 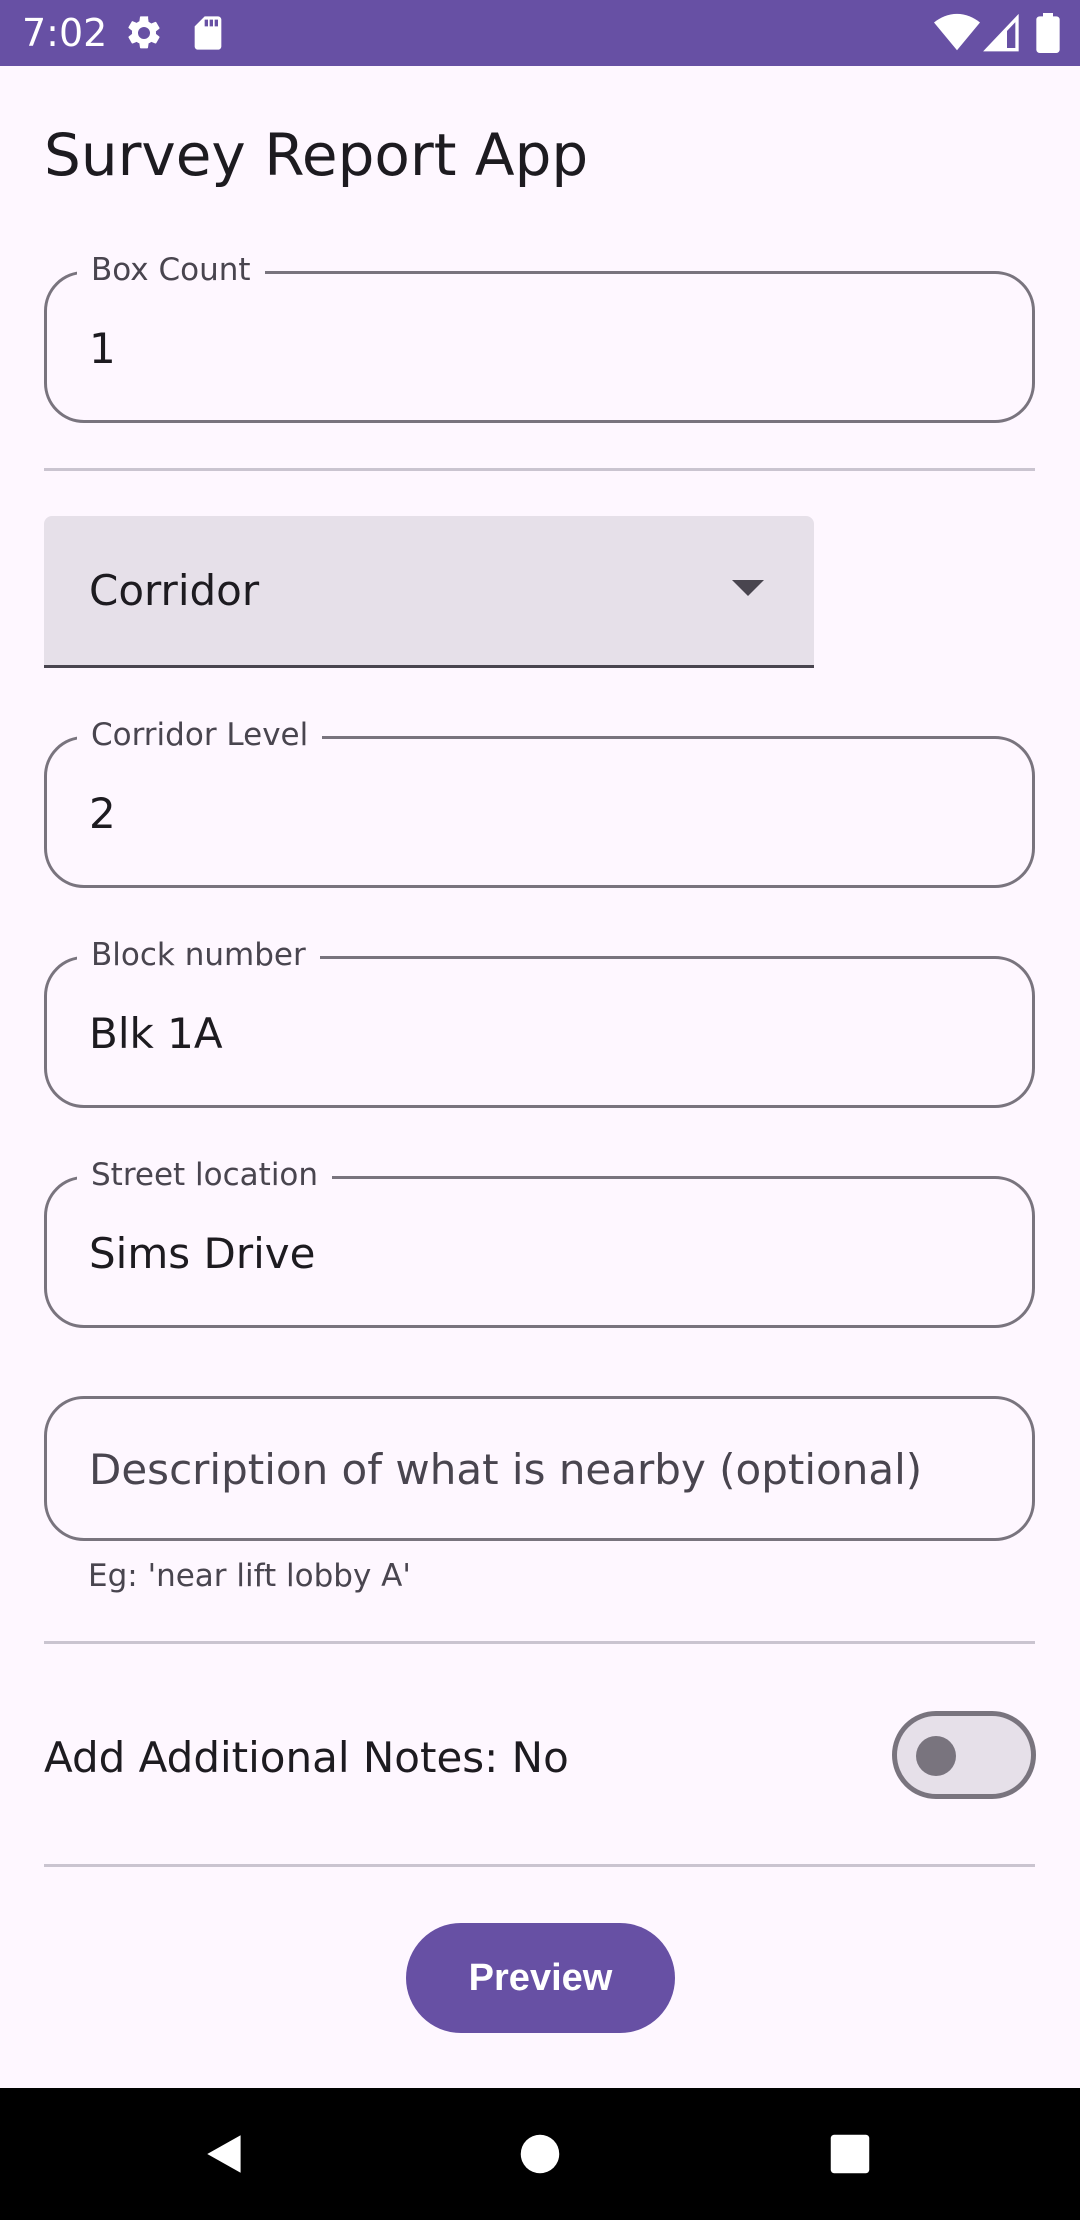 What do you see at coordinates (174, 590) in the screenshot?
I see `location-type-value: Corridor` at bounding box center [174, 590].